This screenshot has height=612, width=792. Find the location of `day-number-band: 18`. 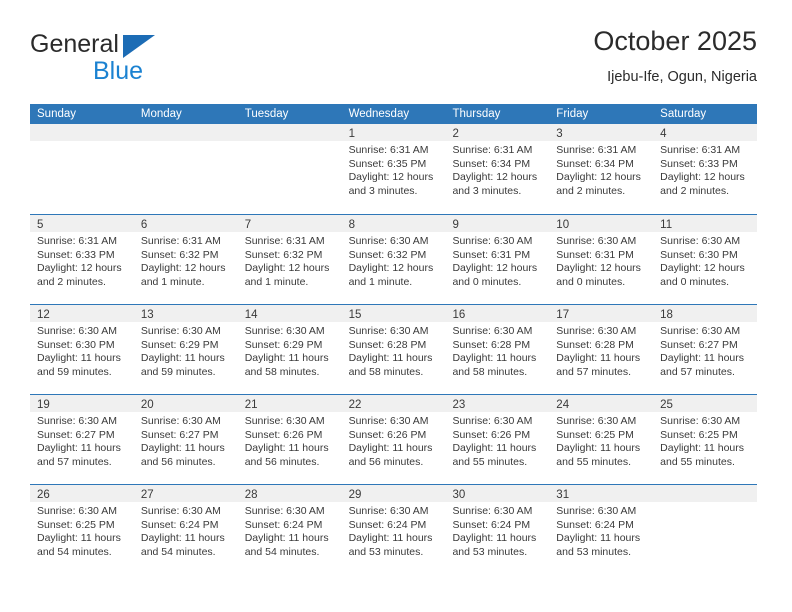

day-number-band: 18 is located at coordinates (705, 313).